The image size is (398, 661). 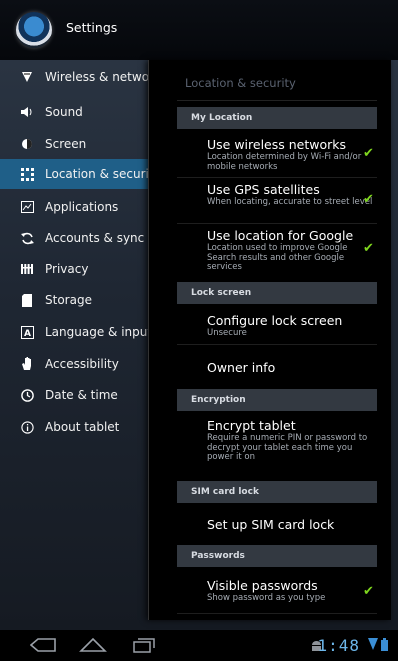 I want to click on pref-title: Use location for Google, so click(x=280, y=235).